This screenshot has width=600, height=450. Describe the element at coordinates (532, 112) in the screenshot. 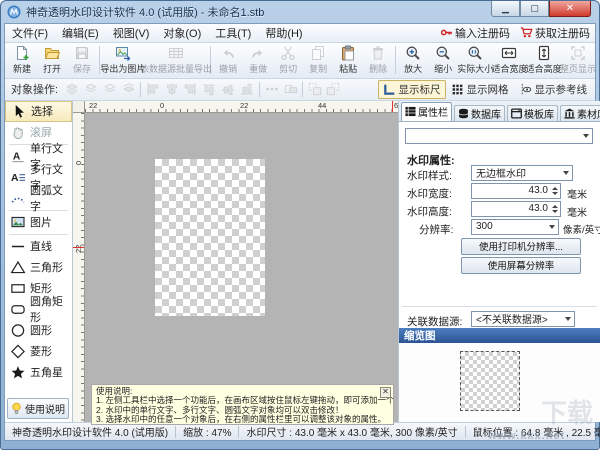

I see `tab-templates: 模板库` at that location.